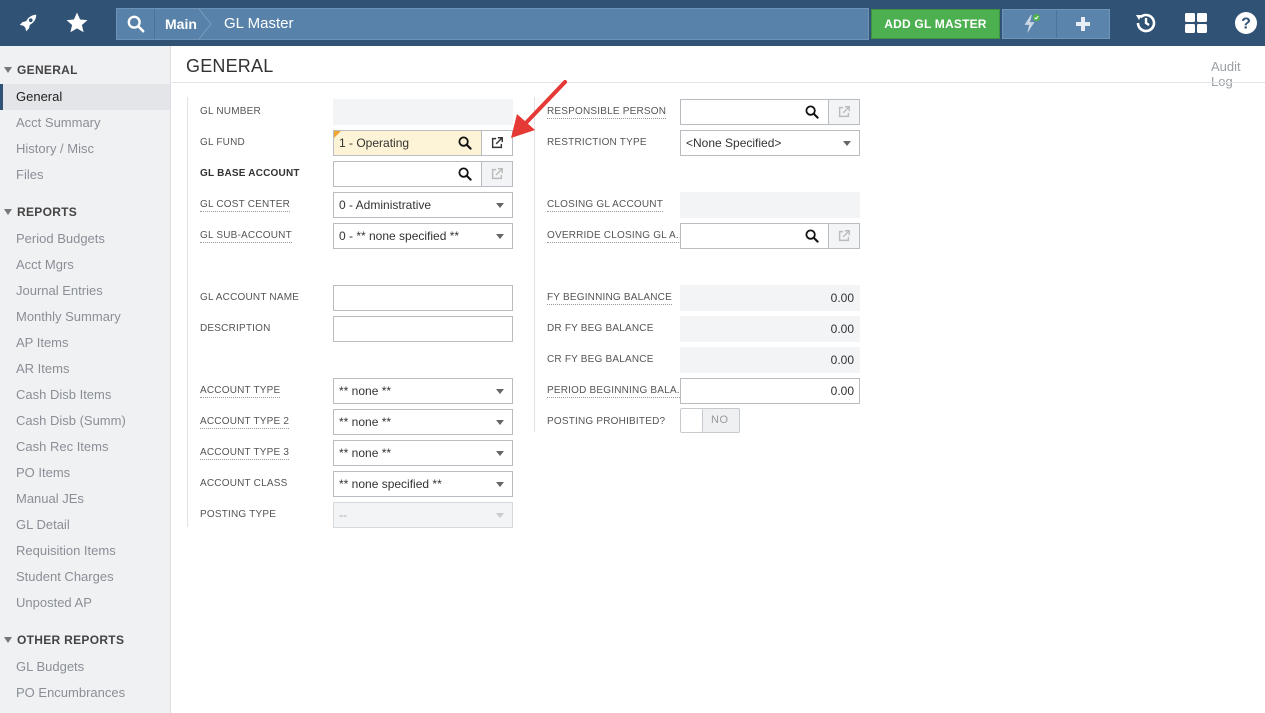 The width and height of the screenshot is (1265, 713). What do you see at coordinates (407, 174) in the screenshot?
I see `gl-base-account-field` at bounding box center [407, 174].